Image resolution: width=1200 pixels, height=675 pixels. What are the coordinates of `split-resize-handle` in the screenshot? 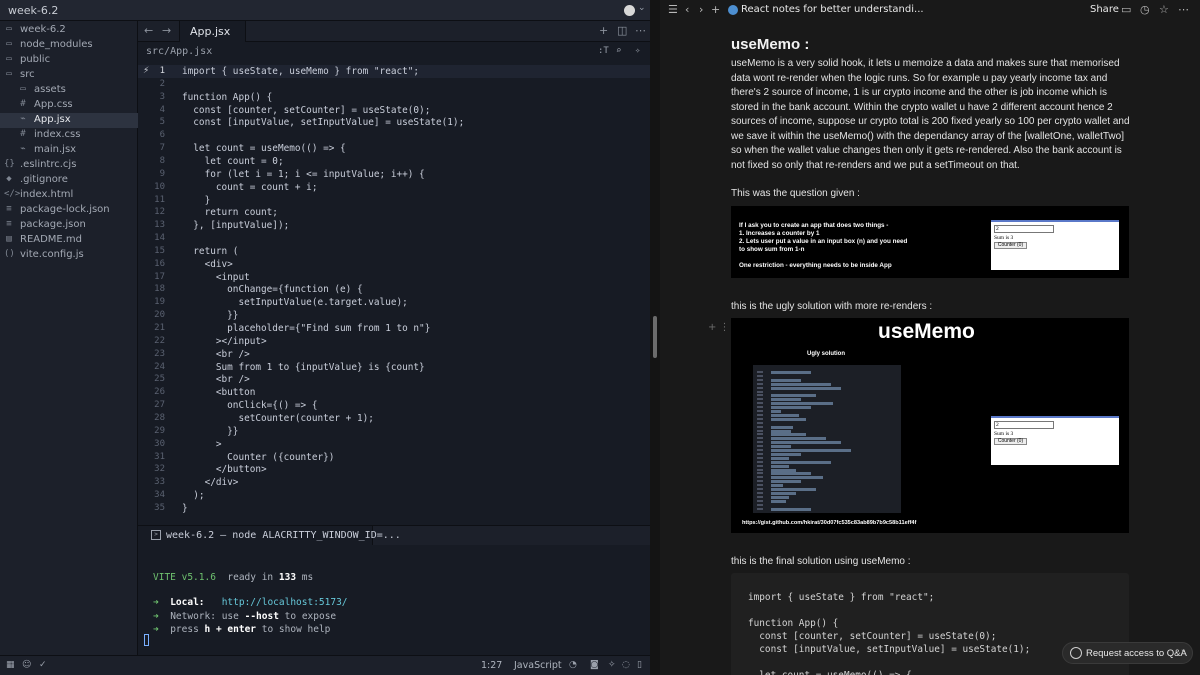 It's located at (655, 337).